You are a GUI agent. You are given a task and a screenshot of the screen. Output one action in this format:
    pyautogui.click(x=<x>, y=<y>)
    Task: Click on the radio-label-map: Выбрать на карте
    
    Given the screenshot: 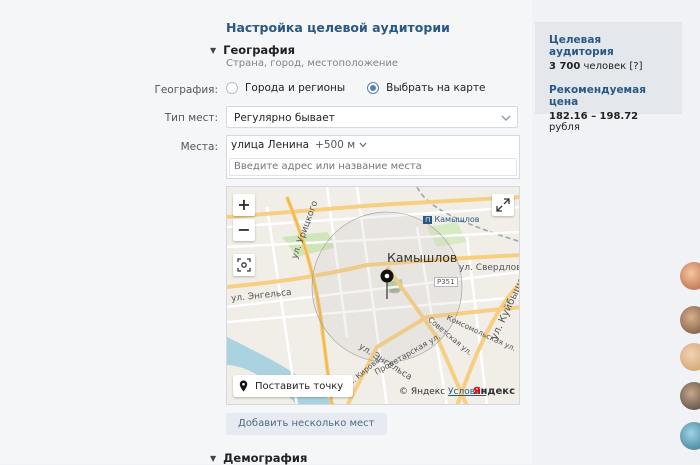 What is the action you would take?
    pyautogui.click(x=436, y=88)
    